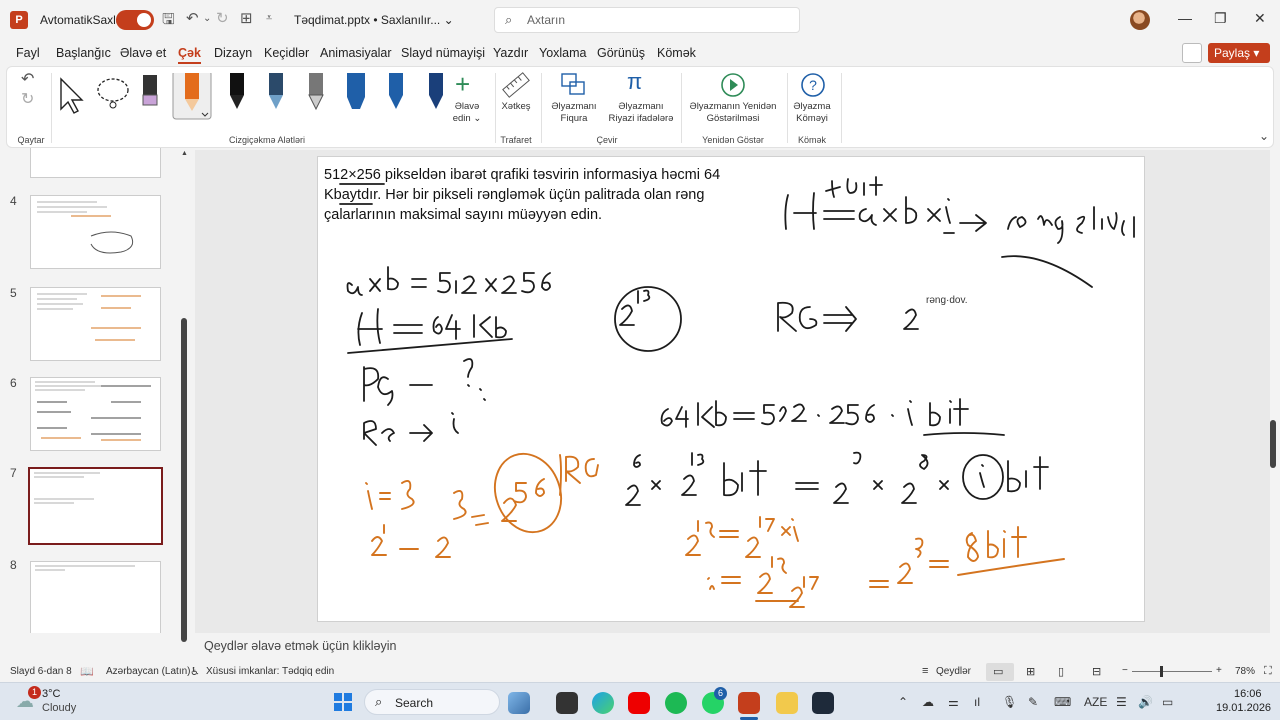 Image resolution: width=1280 pixels, height=720 pixels. Describe the element at coordinates (1062, 702) in the screenshot. I see `keyboard-icon: ⌨` at that location.